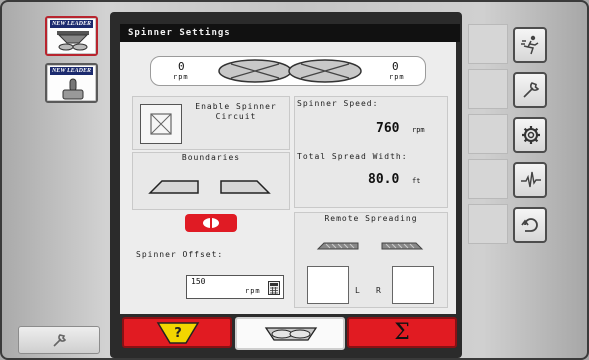  I want to click on spinner-speed-unit: rpm, so click(418, 130).